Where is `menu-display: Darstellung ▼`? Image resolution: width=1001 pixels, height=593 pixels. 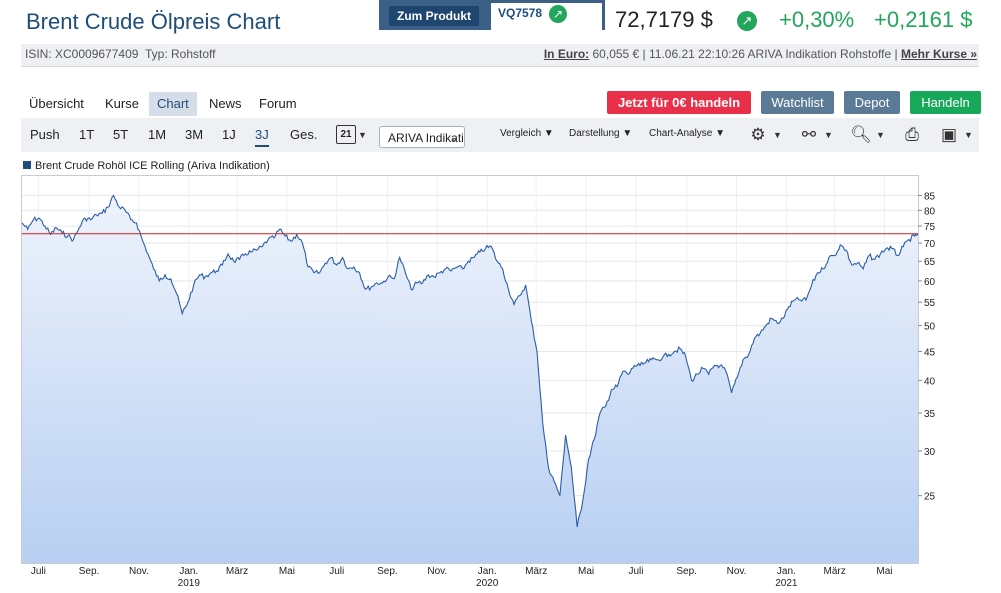
menu-display: Darstellung ▼ is located at coordinates (600, 133).